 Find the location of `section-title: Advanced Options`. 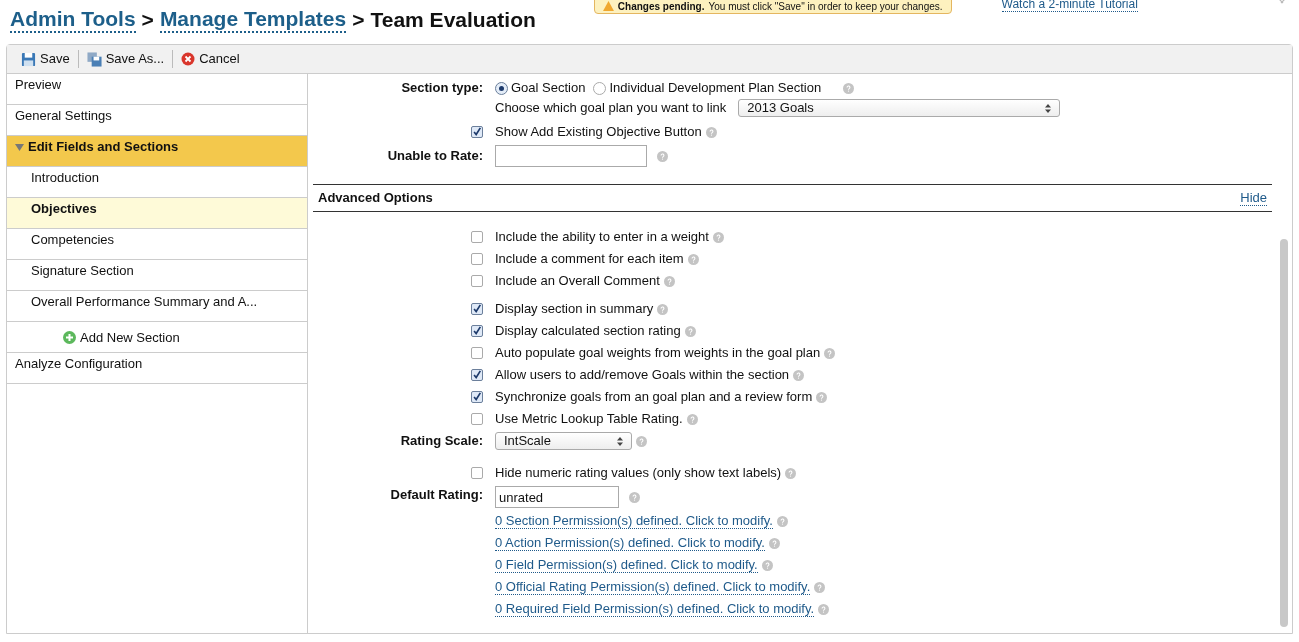

section-title: Advanced Options is located at coordinates (375, 198).